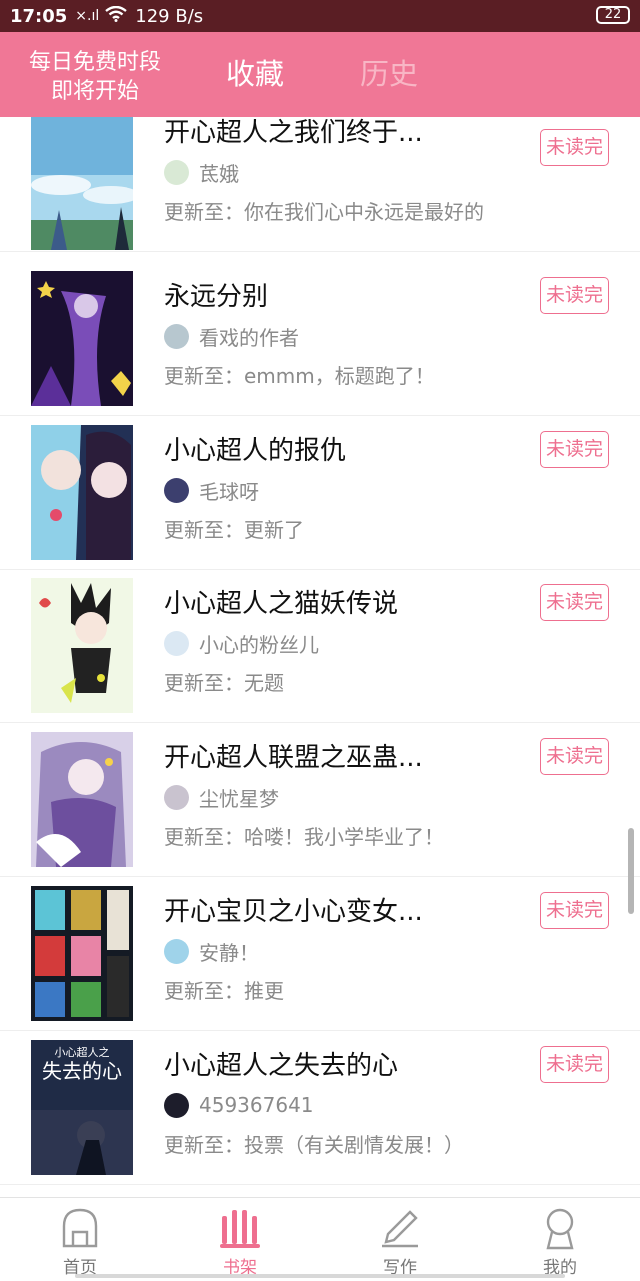  What do you see at coordinates (560, 1229) in the screenshot?
I see `profile-icon` at bounding box center [560, 1229].